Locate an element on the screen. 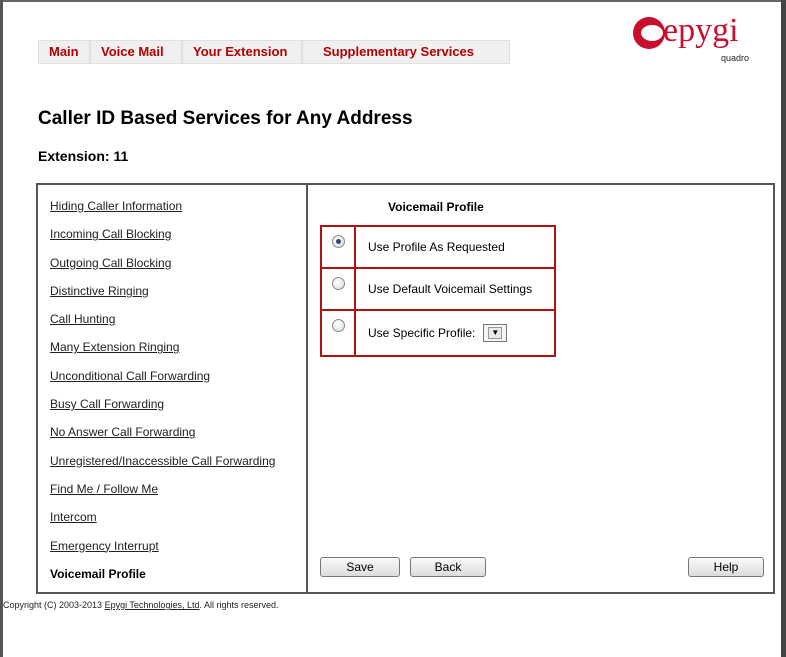 Image resolution: width=786 pixels, height=657 pixels. chevron-down-icon: ▼ is located at coordinates (495, 333).